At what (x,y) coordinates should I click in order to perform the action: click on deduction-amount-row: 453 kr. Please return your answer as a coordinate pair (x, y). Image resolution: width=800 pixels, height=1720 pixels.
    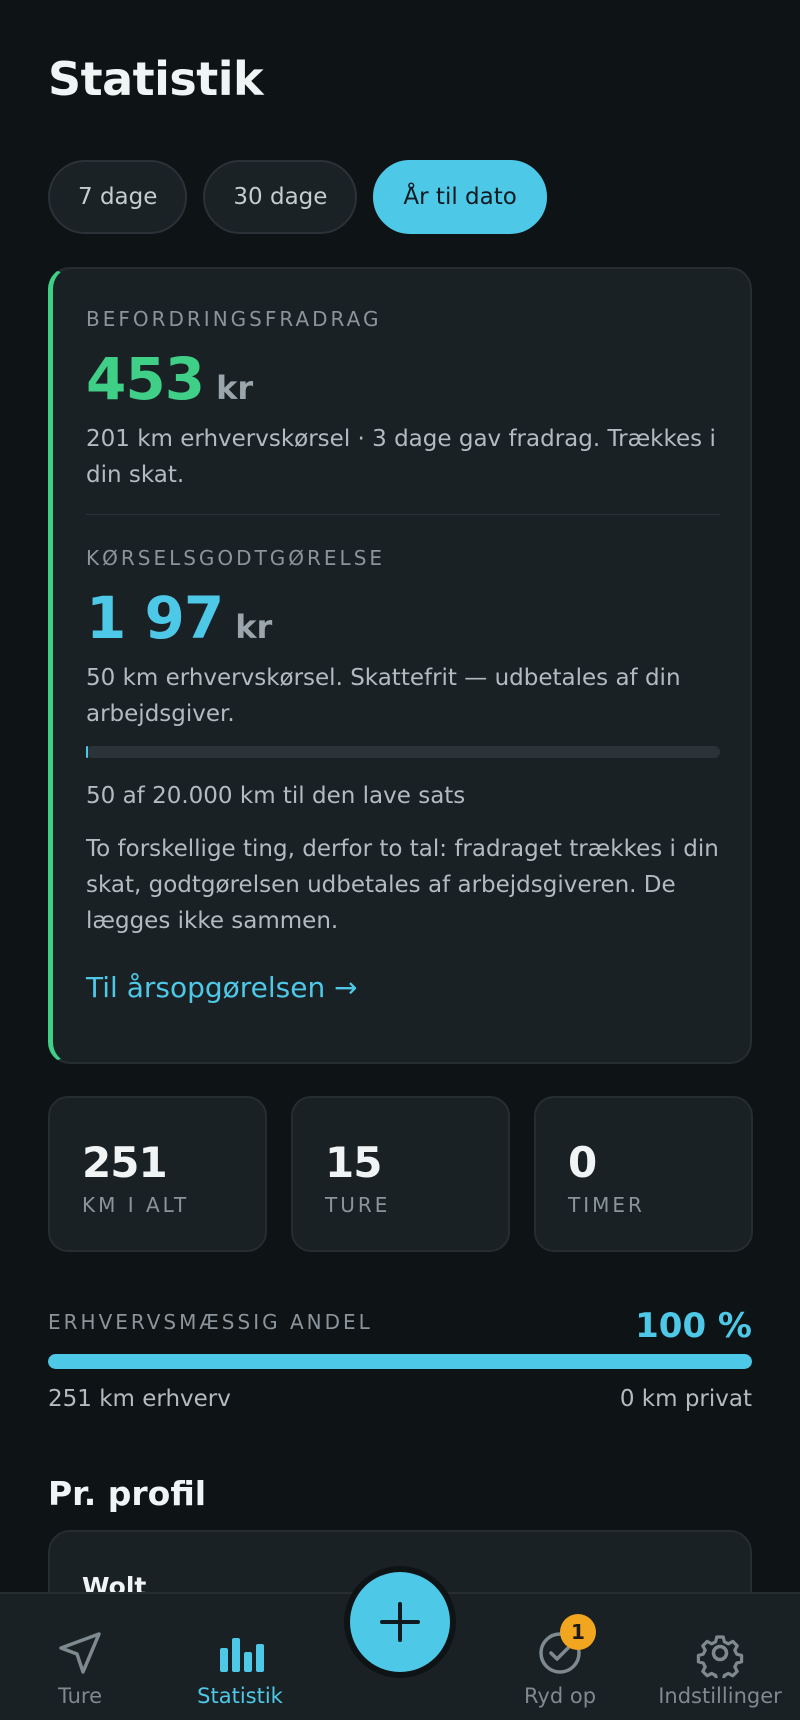
    Looking at the image, I should click on (169, 379).